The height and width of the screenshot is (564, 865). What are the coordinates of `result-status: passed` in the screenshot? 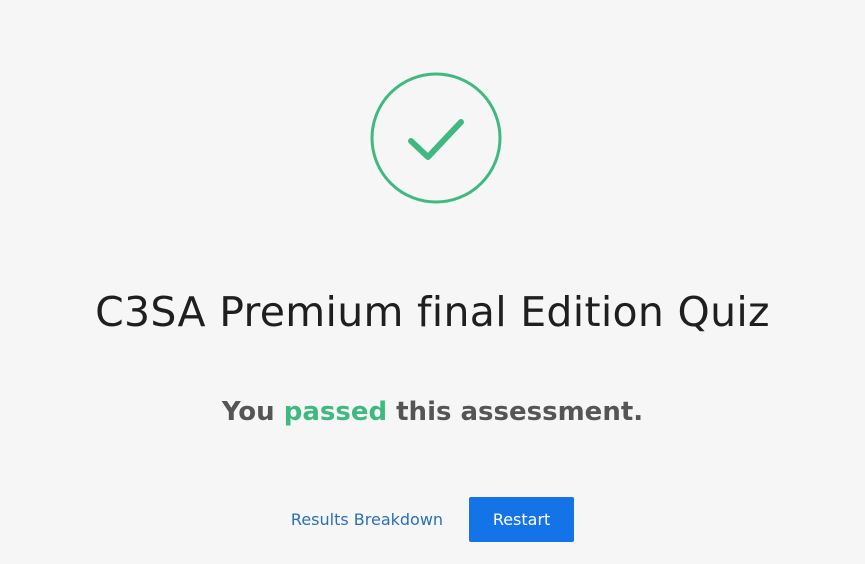 It's located at (335, 412).